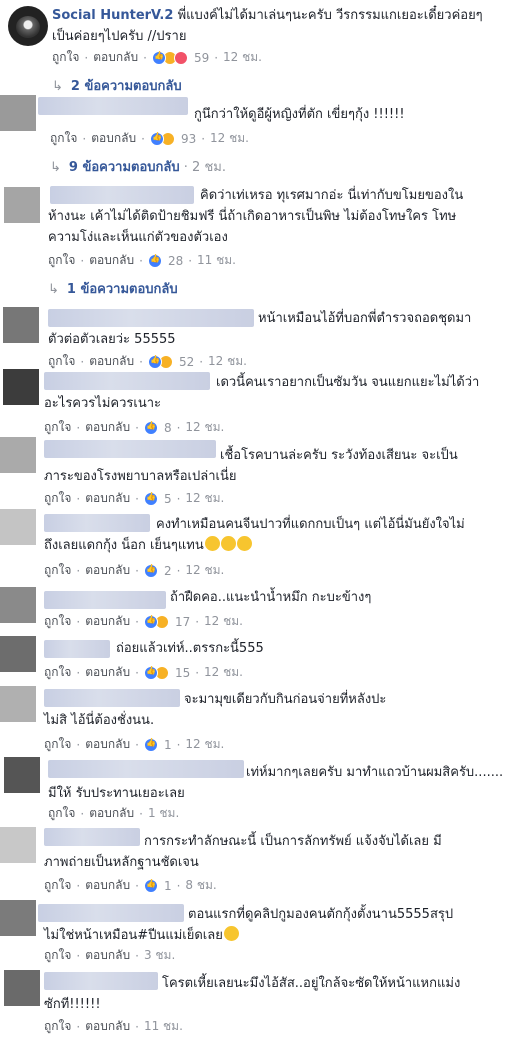 The width and height of the screenshot is (528, 1048). I want to click on comment-actions: ถูกใจ· ตอบกลับ· 28· 11 ชม., so click(142, 260).